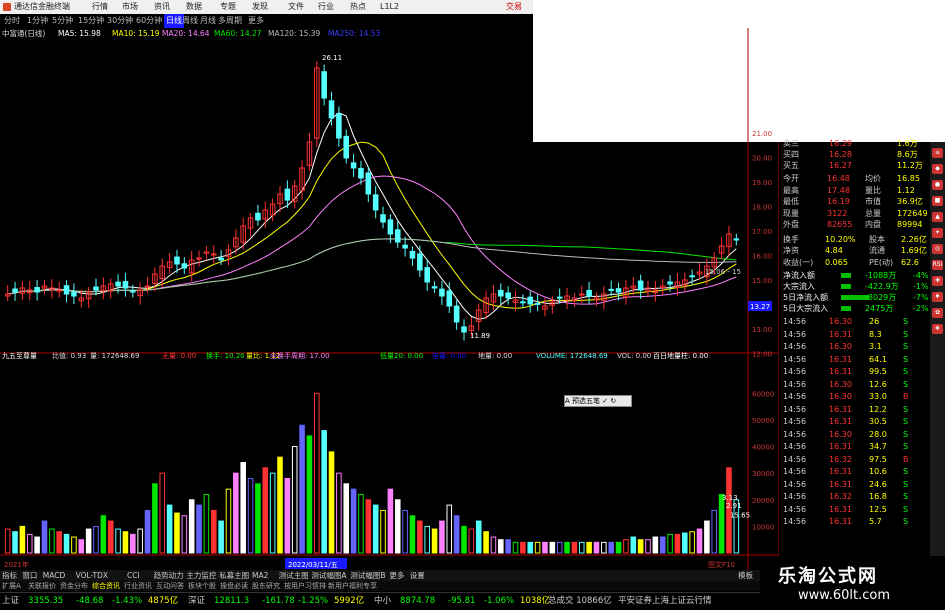 The height and width of the screenshot is (610, 945). I want to click on indicator-tab: 测试幅图B, so click(367, 575).